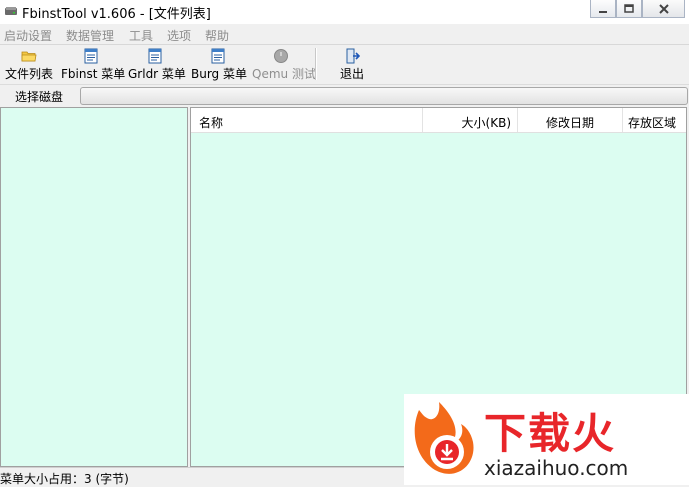 This screenshot has width=689, height=487. What do you see at coordinates (284, 64) in the screenshot?
I see `qemu-test-button: Qemu 测试` at bounding box center [284, 64].